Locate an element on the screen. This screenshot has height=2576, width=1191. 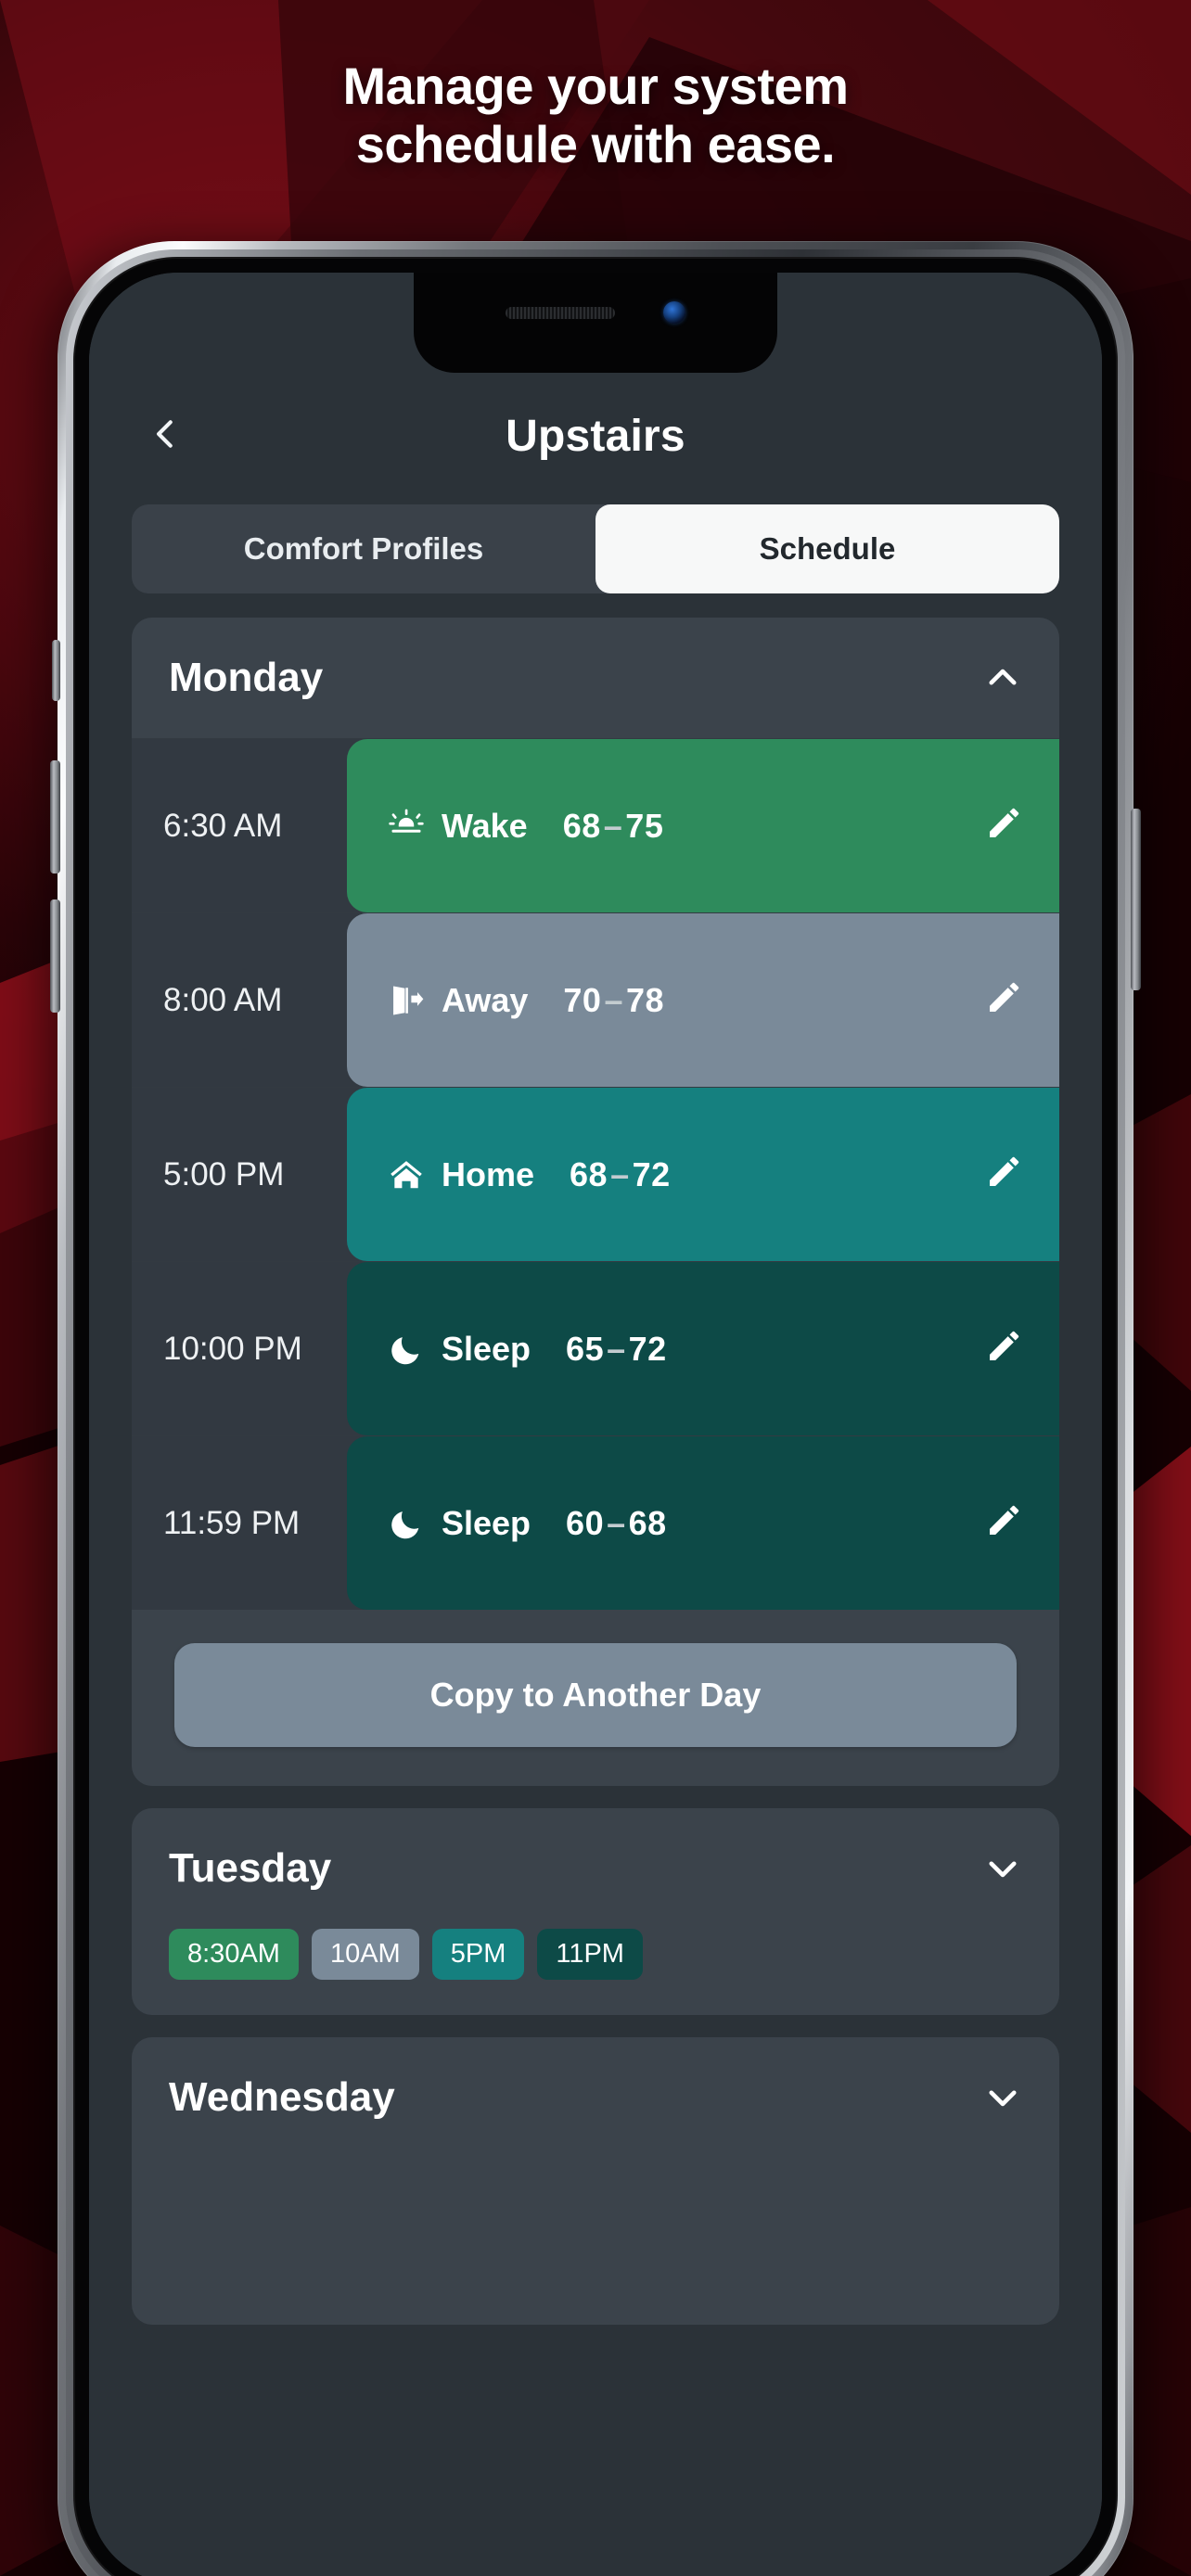
promo-headline: Manage your system schedule with ease. is located at coordinates (595, 115).